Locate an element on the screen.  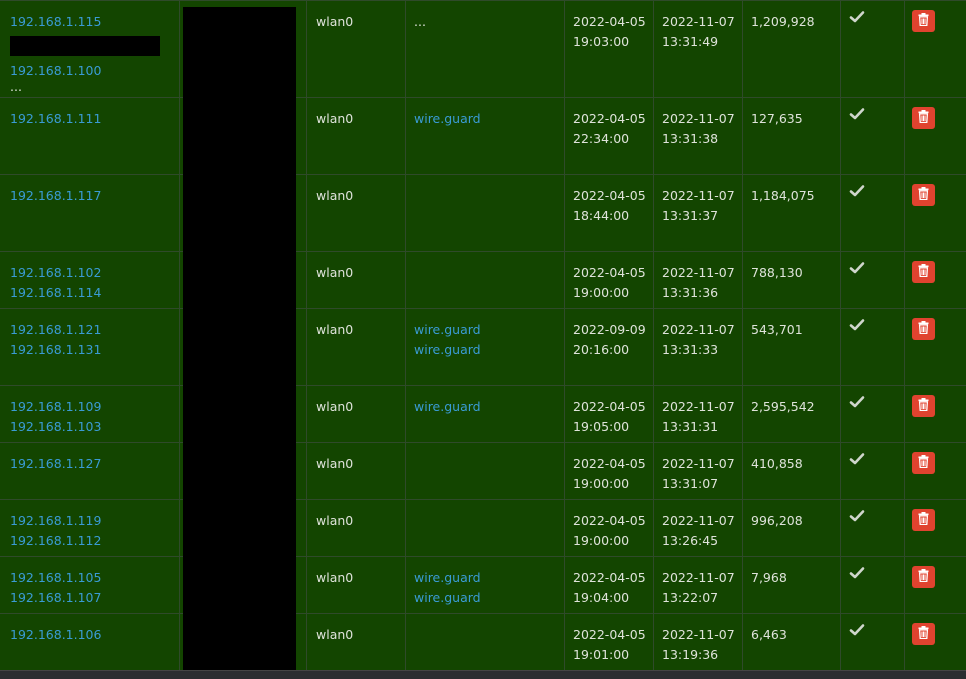
ip-address-link: 192.168.1.127 is located at coordinates (55, 464).